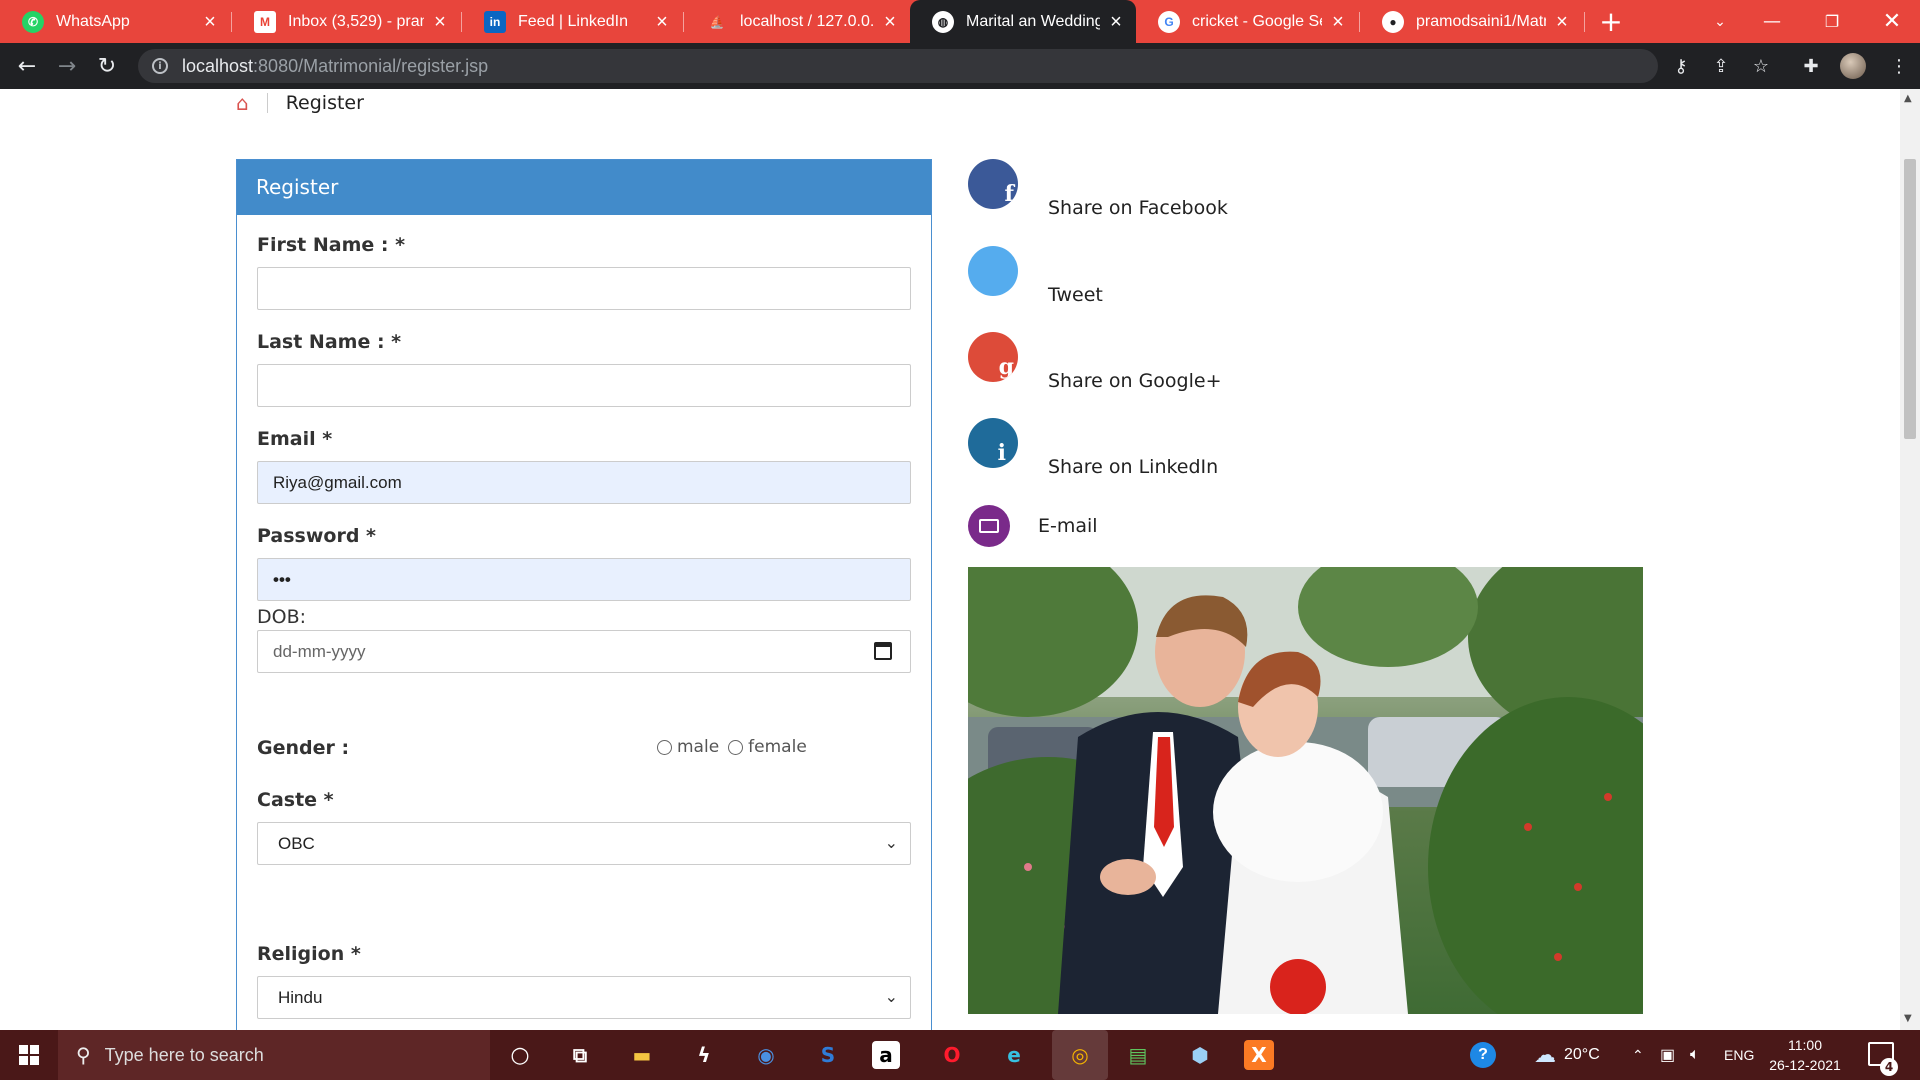  What do you see at coordinates (952, 1055) in the screenshot?
I see `opera-icon: O` at bounding box center [952, 1055].